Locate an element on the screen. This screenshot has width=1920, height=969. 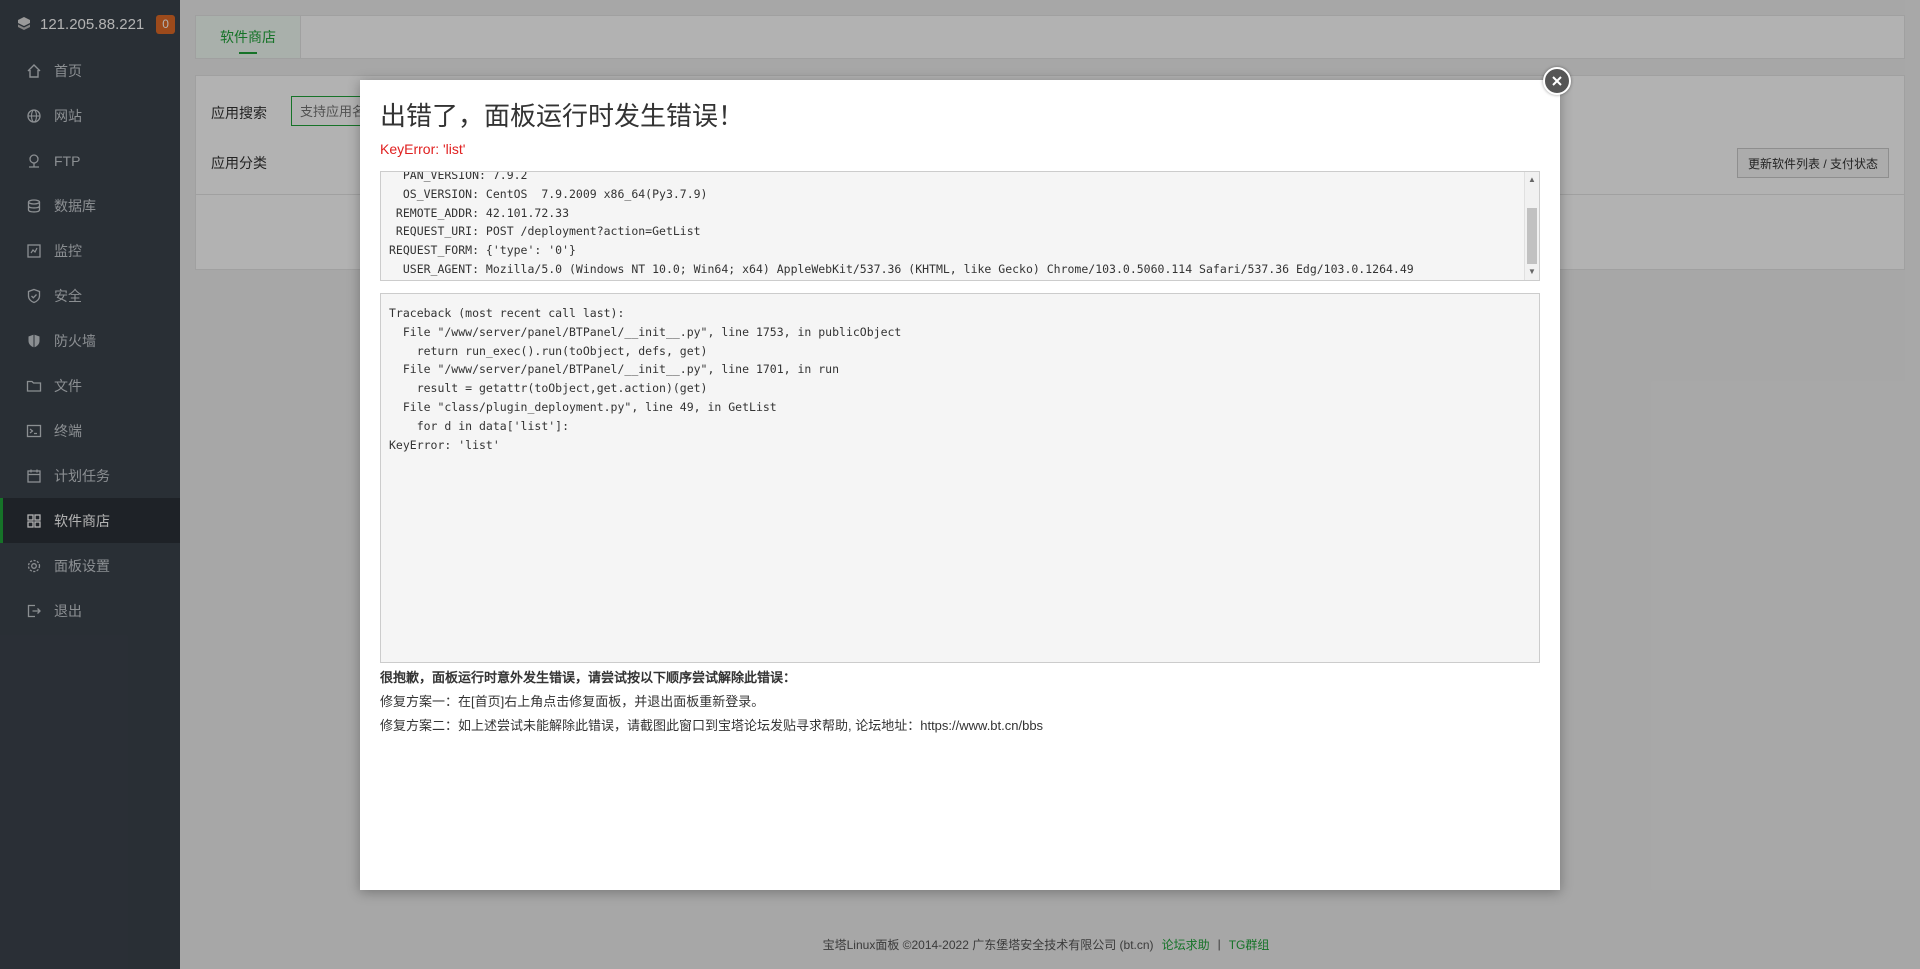
scrollbar: ▲ ▼ is located at coordinates (1531, 226).